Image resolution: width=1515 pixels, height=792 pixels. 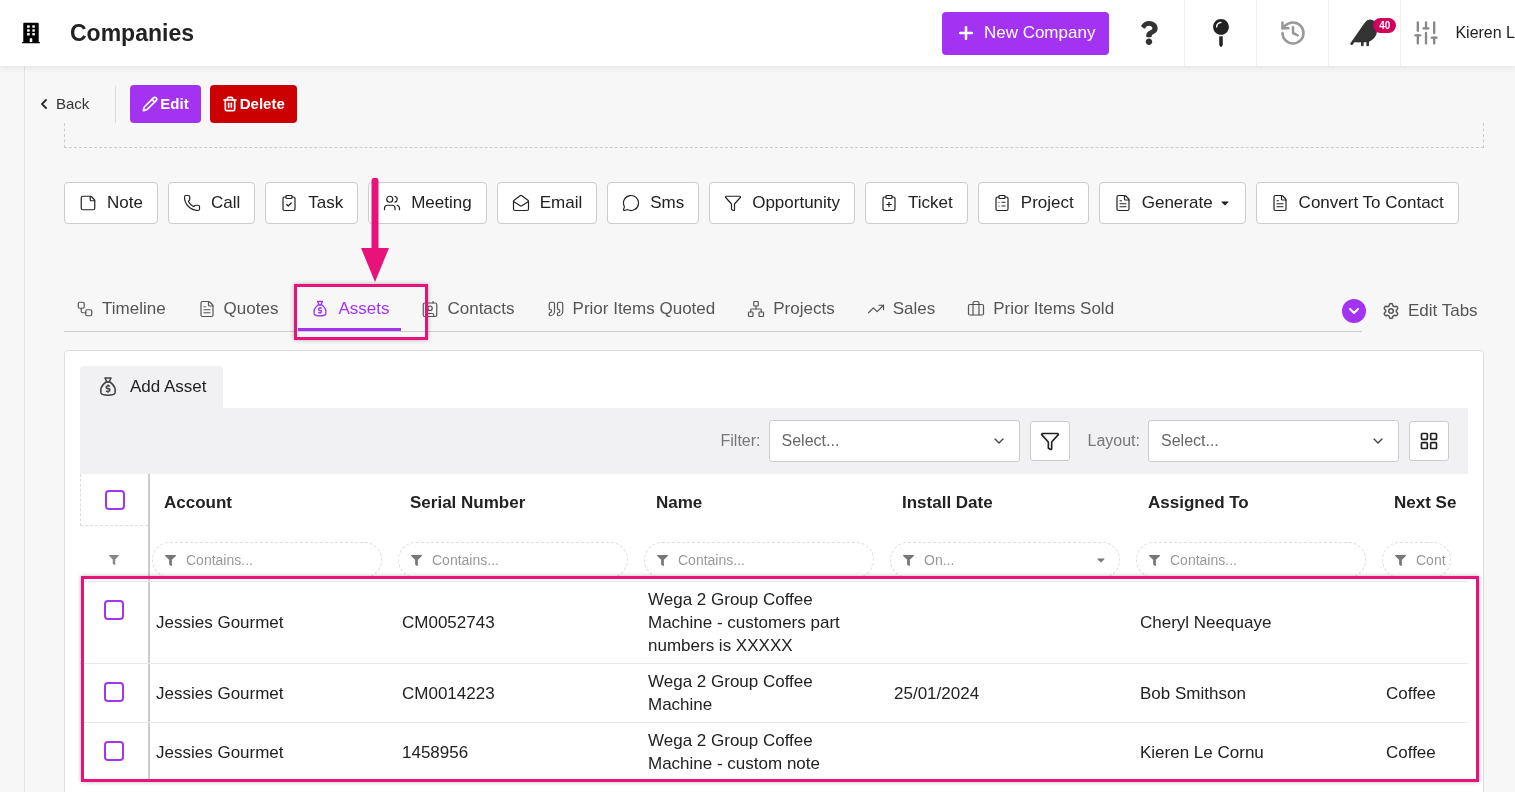 I want to click on column-header: Account, so click(x=198, y=502).